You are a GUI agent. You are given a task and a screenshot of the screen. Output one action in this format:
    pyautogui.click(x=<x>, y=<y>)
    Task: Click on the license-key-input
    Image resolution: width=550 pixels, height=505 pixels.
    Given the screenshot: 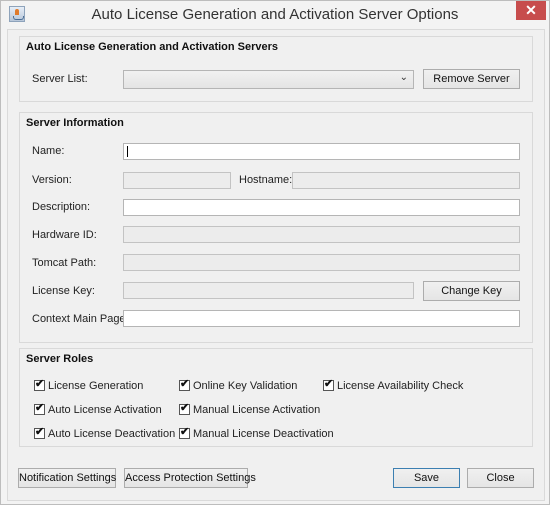 What is the action you would take?
    pyautogui.click(x=268, y=290)
    